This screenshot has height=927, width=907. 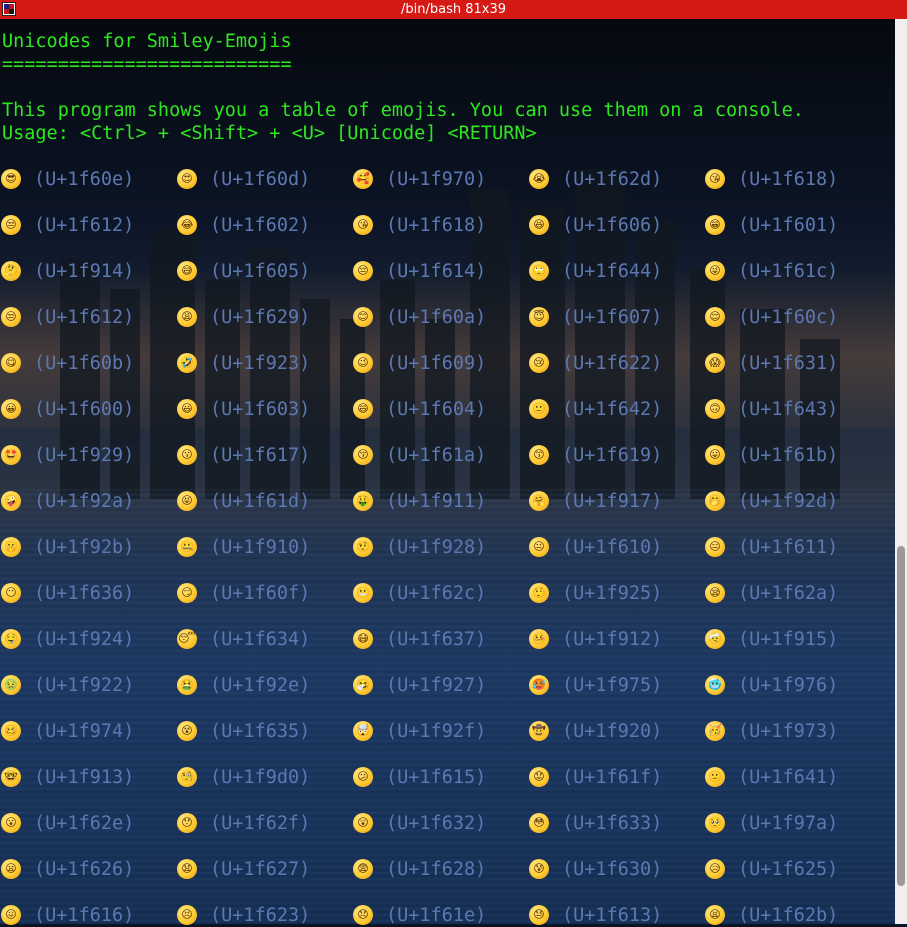 What do you see at coordinates (788, 869) in the screenshot?
I see `unicode-codepoint: (U+1f625)` at bounding box center [788, 869].